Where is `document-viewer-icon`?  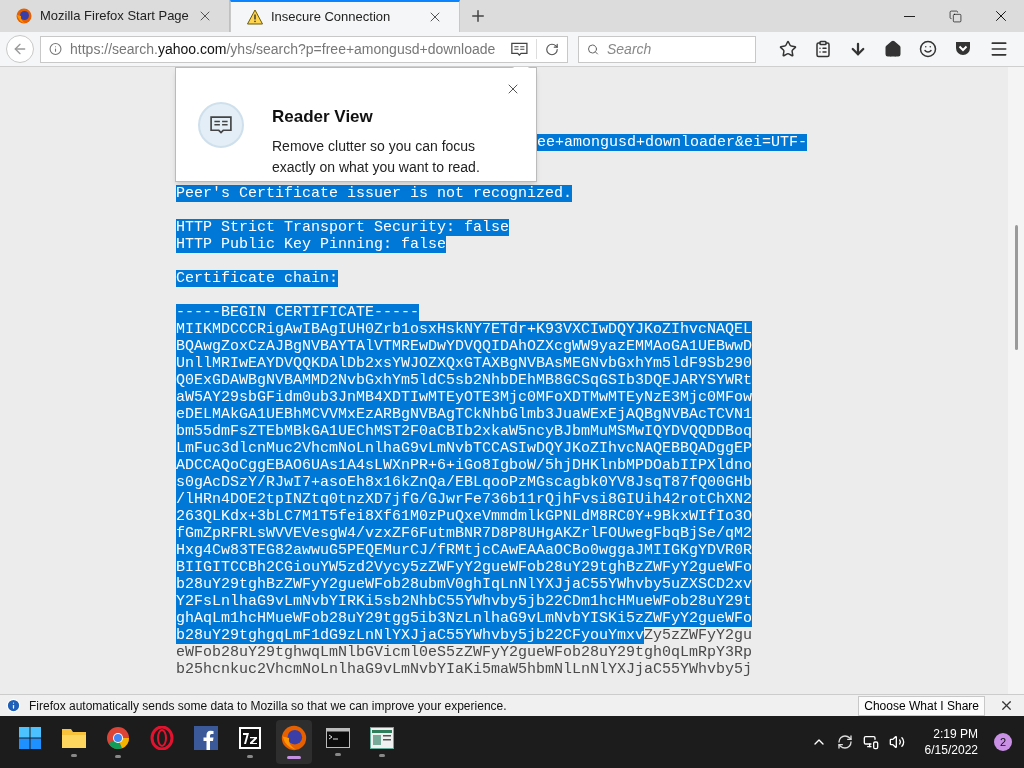 document-viewer-icon is located at coordinates (382, 738).